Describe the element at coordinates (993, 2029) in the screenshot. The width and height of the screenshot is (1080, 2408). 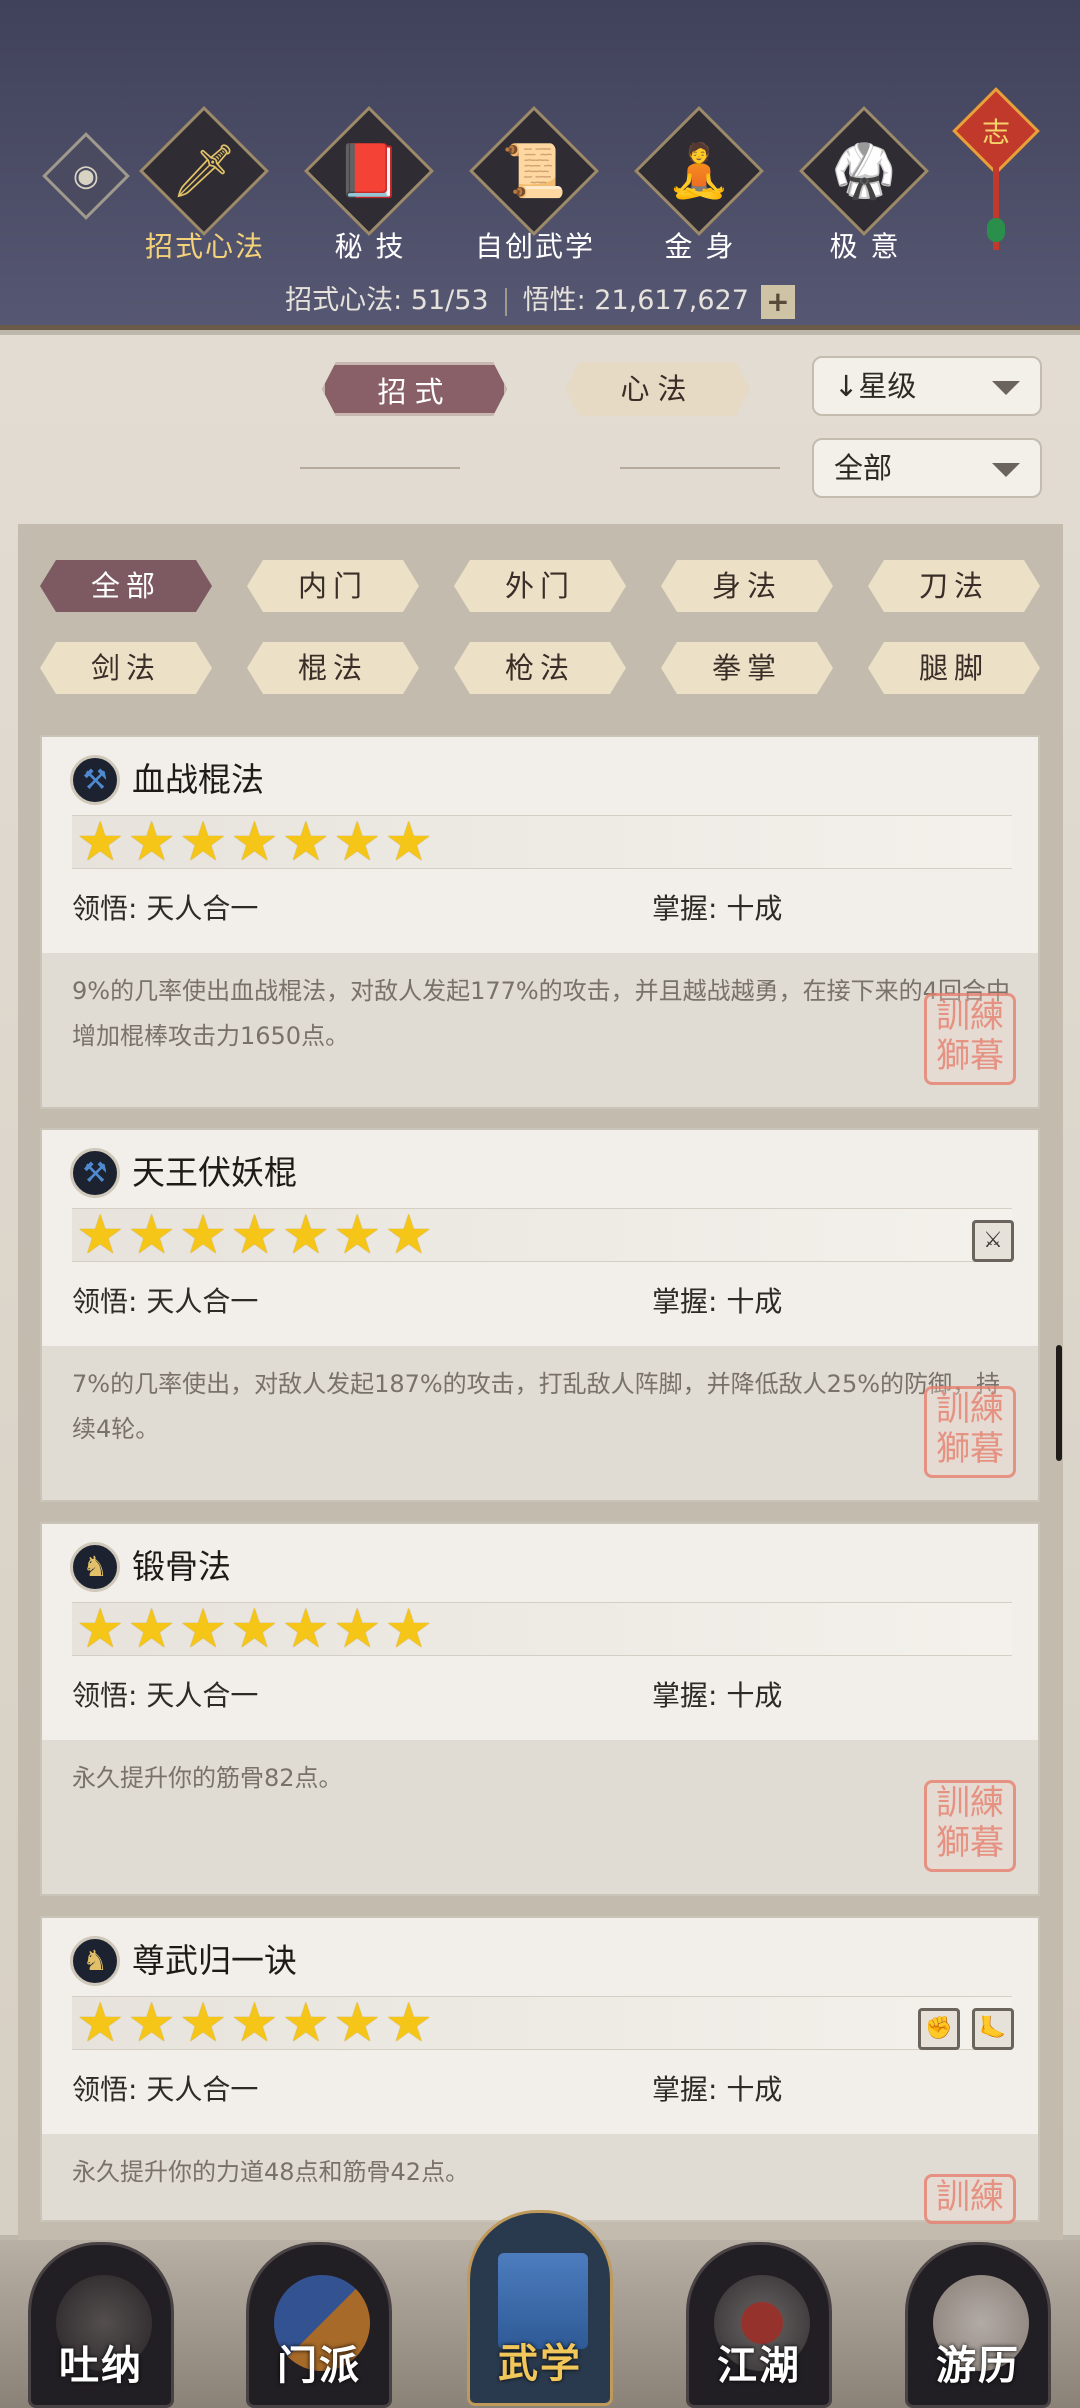
I see `kick-type-icon: 🦶` at that location.